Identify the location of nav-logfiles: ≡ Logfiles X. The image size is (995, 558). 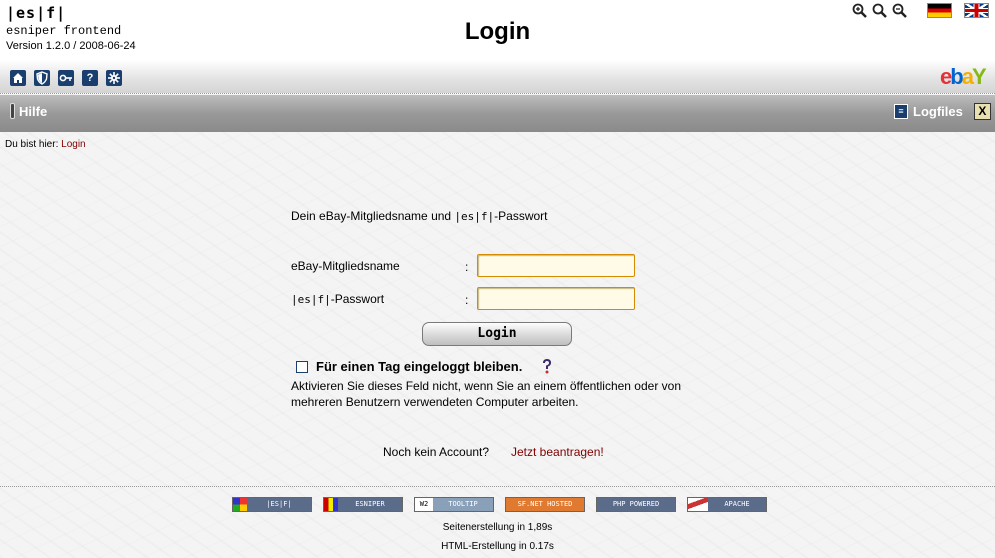
(942, 111).